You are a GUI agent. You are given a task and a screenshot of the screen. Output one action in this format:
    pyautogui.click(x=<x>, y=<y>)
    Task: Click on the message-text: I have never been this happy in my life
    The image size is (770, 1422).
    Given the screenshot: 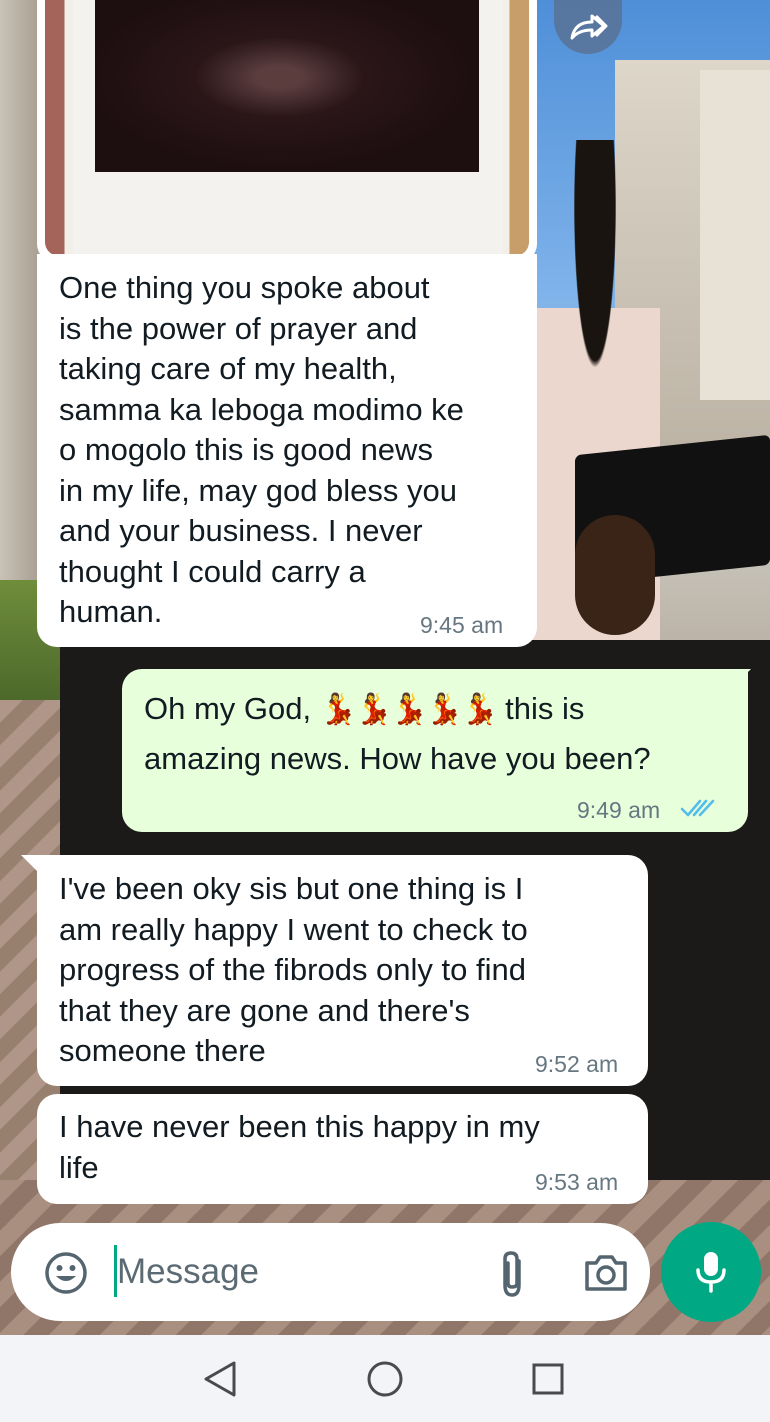 What is the action you would take?
    pyautogui.click(x=299, y=1147)
    